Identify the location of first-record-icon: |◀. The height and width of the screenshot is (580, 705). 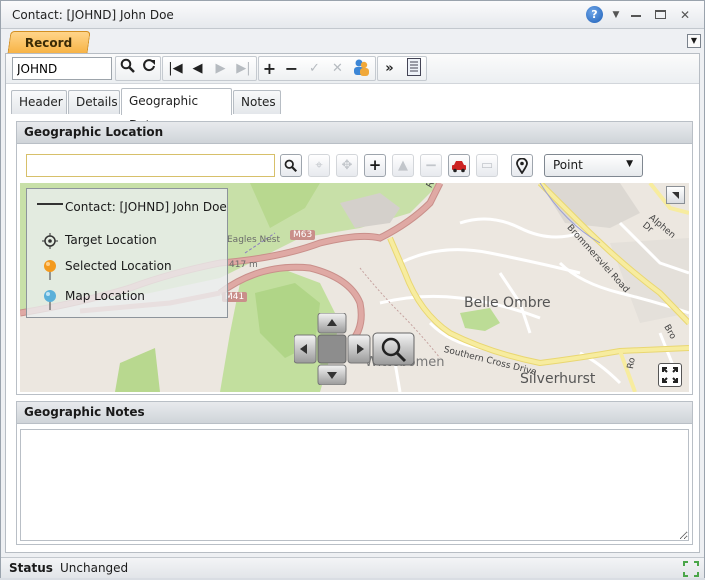
(175, 68).